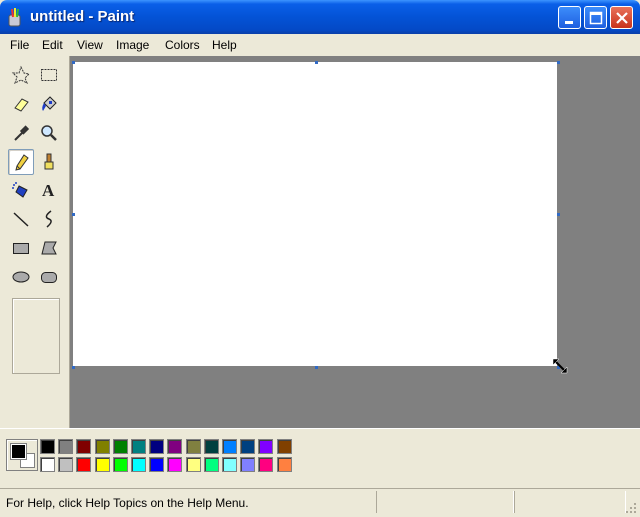 The image size is (640, 517). I want to click on airbrush-tool, so click(21, 190).